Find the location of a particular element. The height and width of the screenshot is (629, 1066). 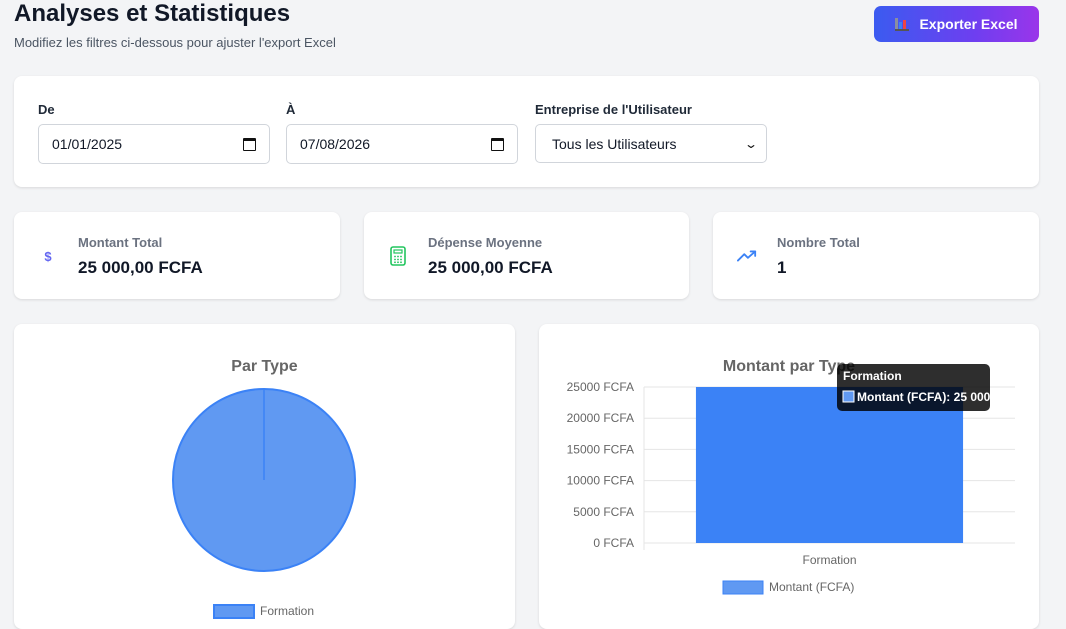

calculator-icon is located at coordinates (398, 256).